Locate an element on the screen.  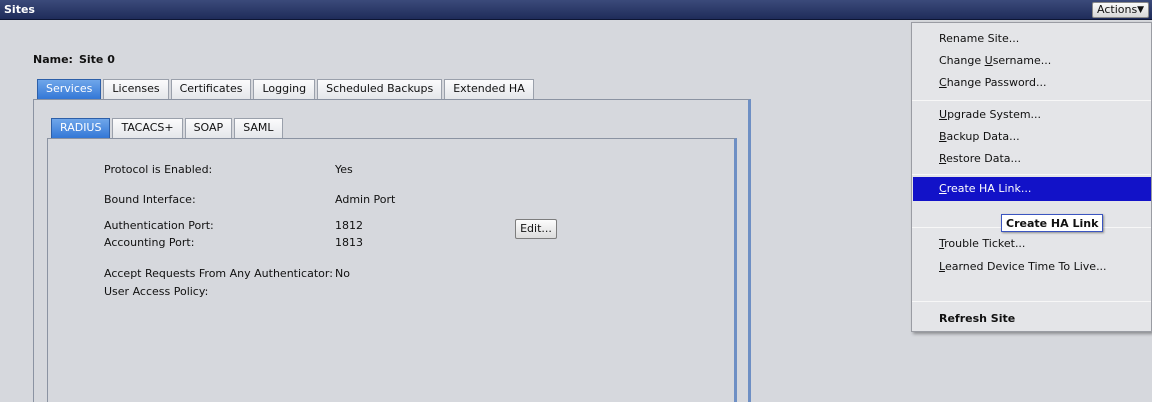
accept-any-label: Accept Requests From Any Authenticator: is located at coordinates (218, 273).